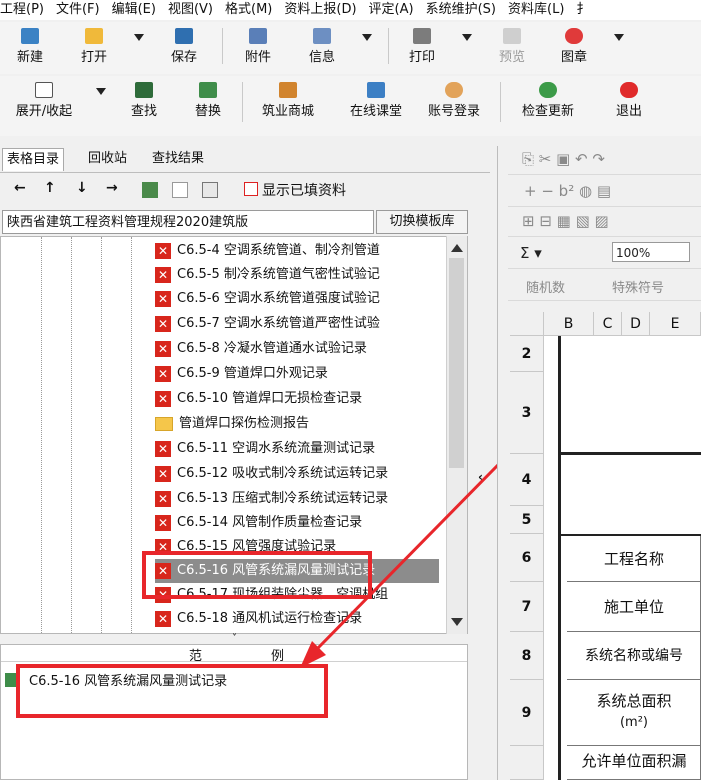  What do you see at coordinates (527, 558) in the screenshot?
I see `row-header-6: 6` at bounding box center [527, 558].